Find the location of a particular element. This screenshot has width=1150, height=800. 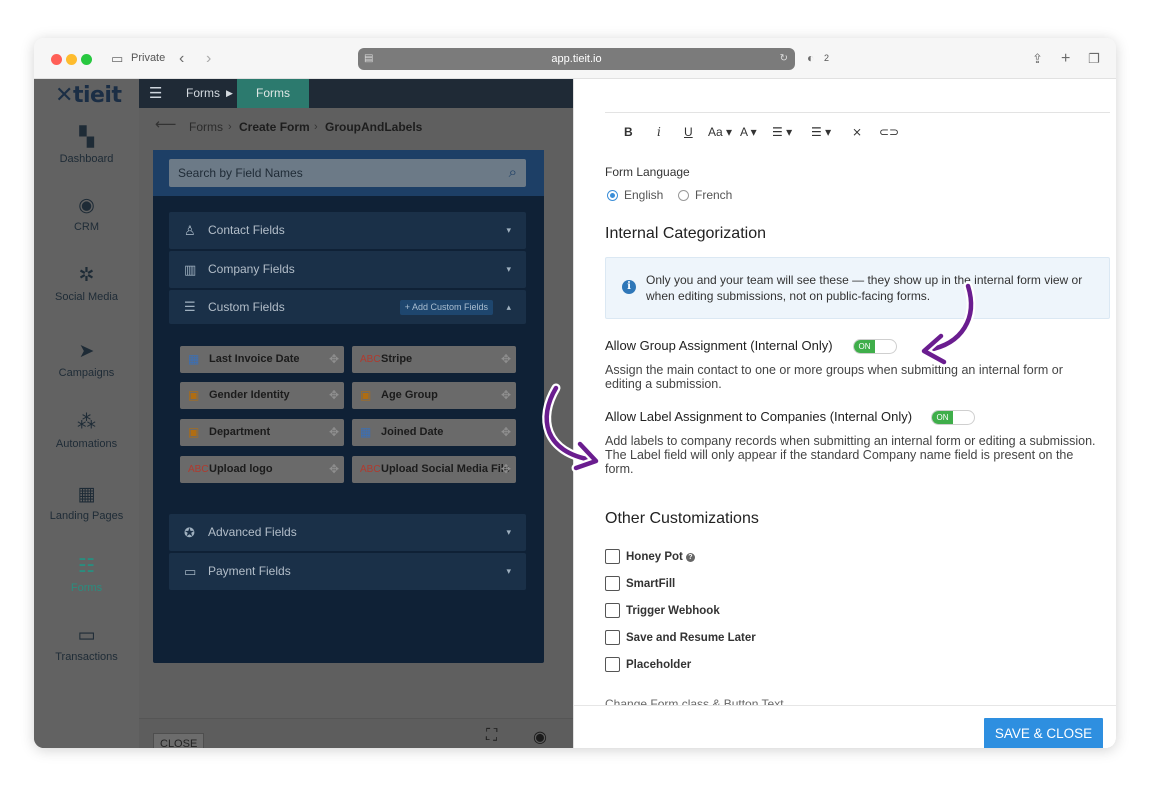

sidebar-item-automations: ⁂ Automations is located at coordinates (86, 431).